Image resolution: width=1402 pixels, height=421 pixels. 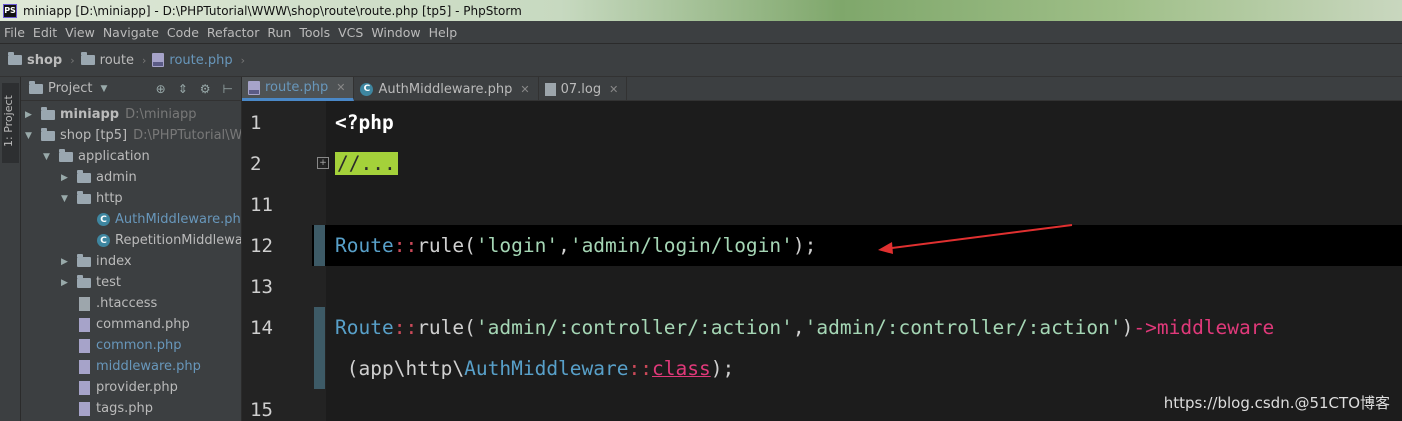 What do you see at coordinates (131, 89) in the screenshot?
I see `project-header: Project ▼ ⊕ ⇕ ⚙ ⊢` at bounding box center [131, 89].